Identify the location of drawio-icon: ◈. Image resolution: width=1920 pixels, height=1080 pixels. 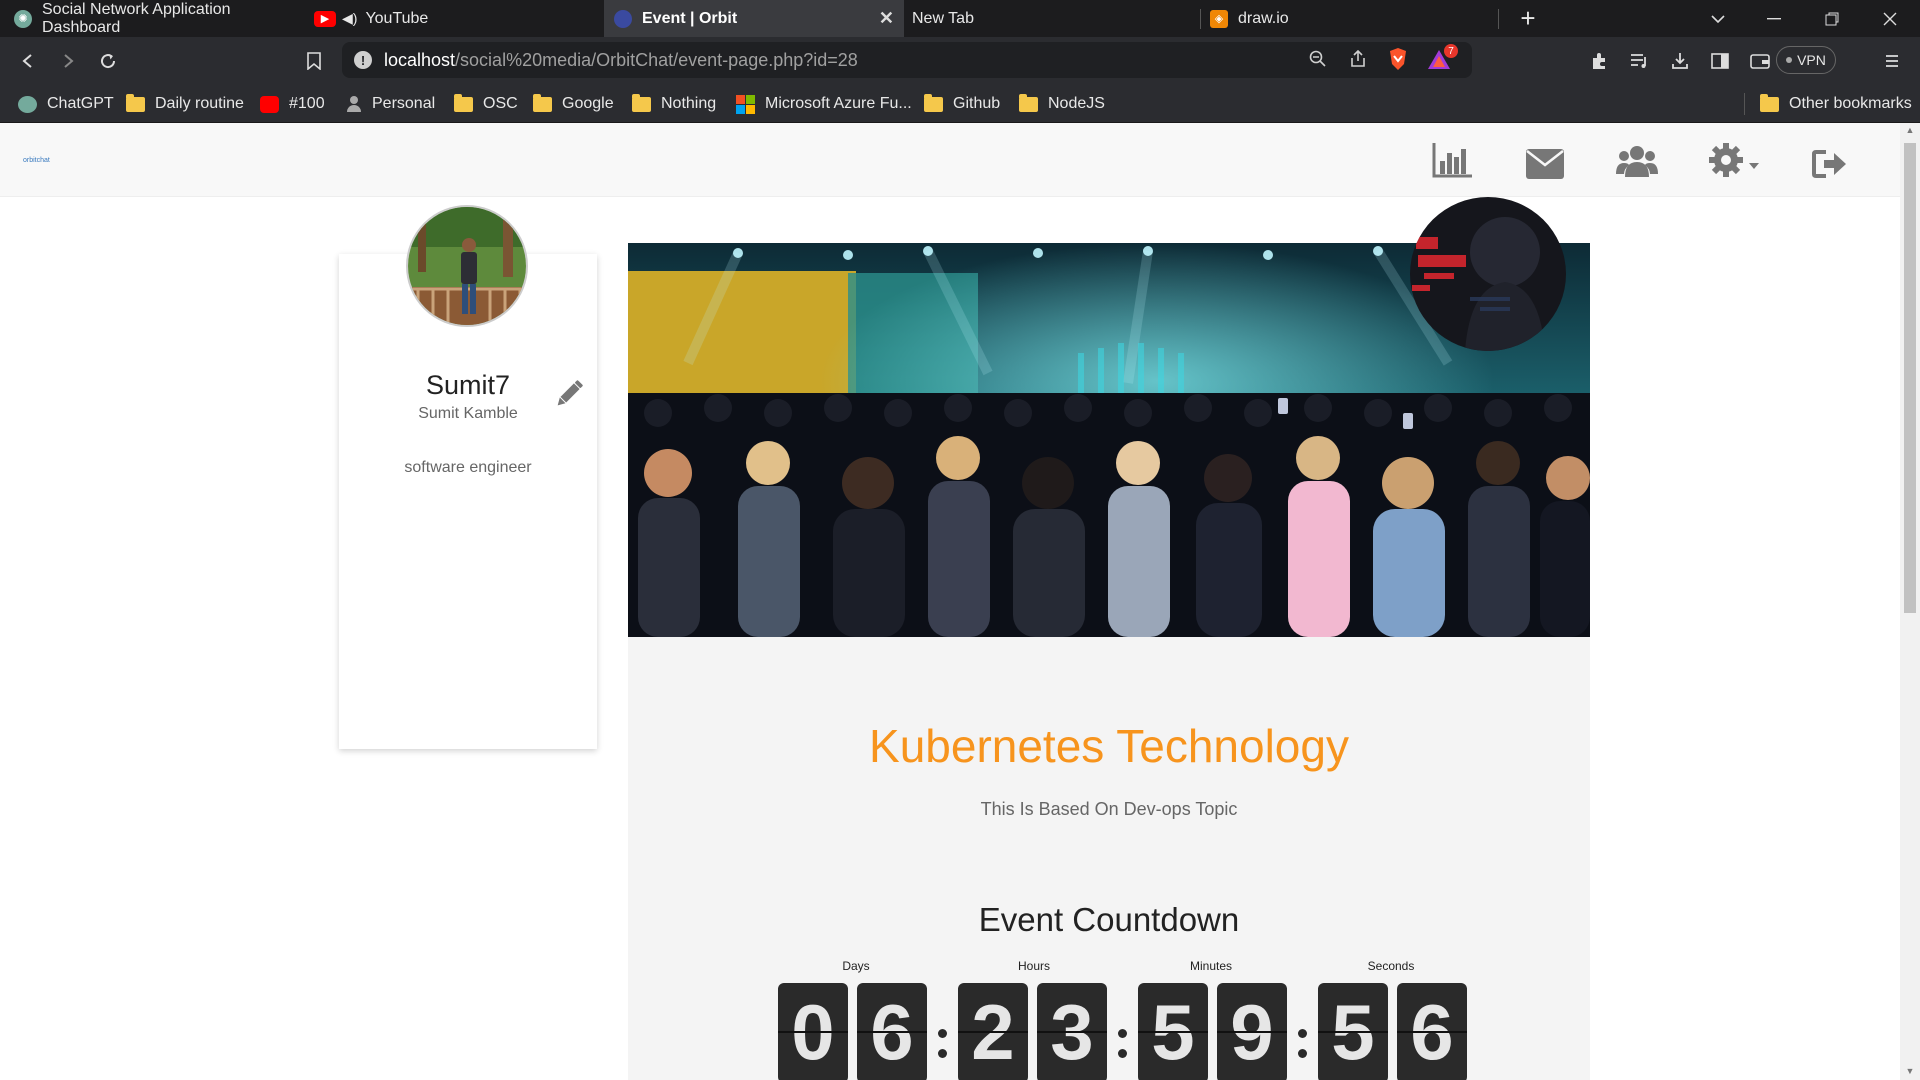
(1219, 18).